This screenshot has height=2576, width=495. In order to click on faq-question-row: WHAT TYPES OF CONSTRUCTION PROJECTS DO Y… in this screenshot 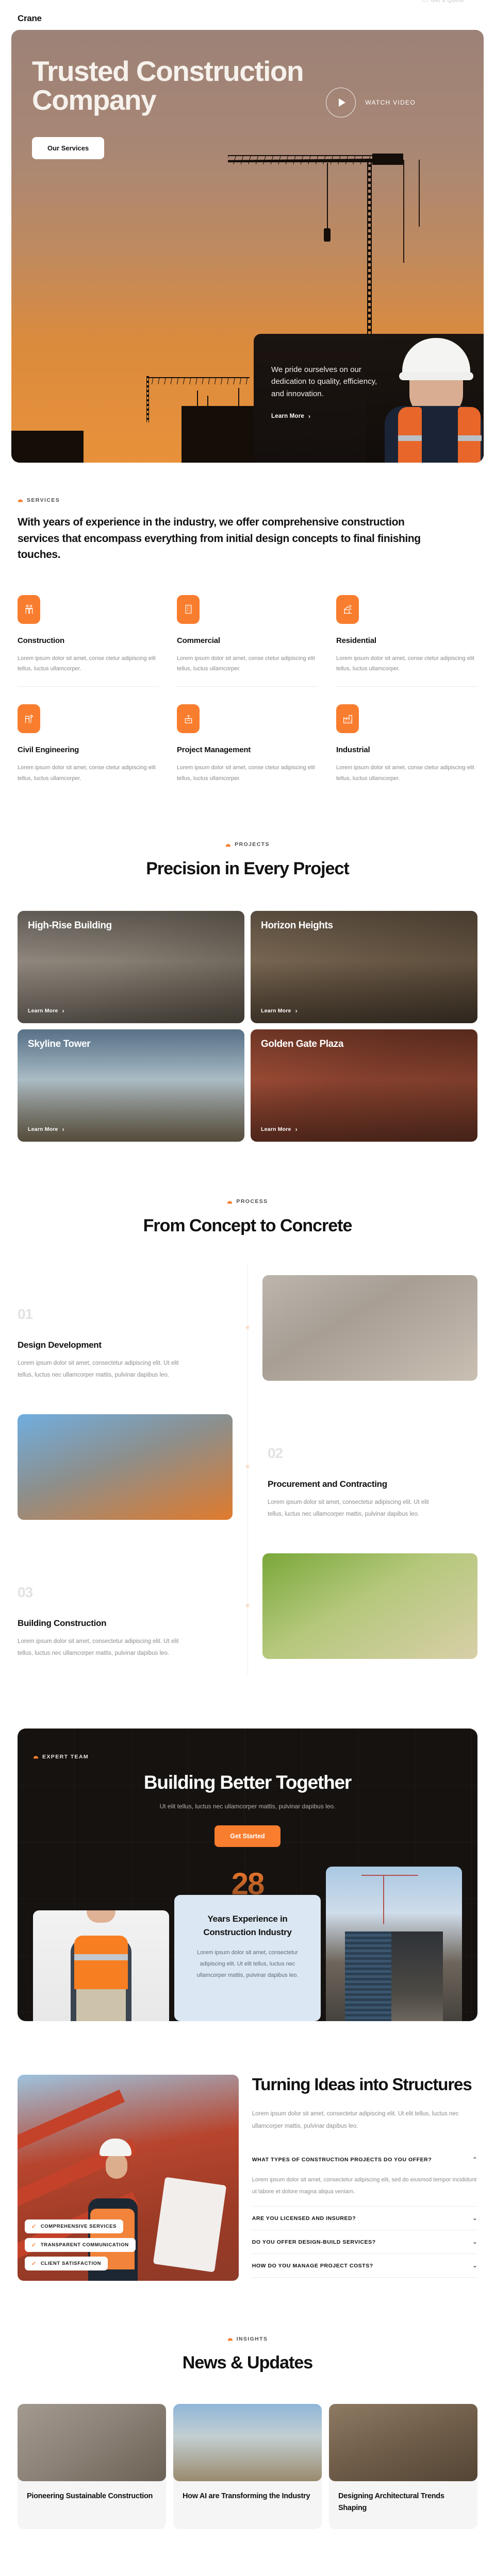, I will do `click(364, 2159)`.